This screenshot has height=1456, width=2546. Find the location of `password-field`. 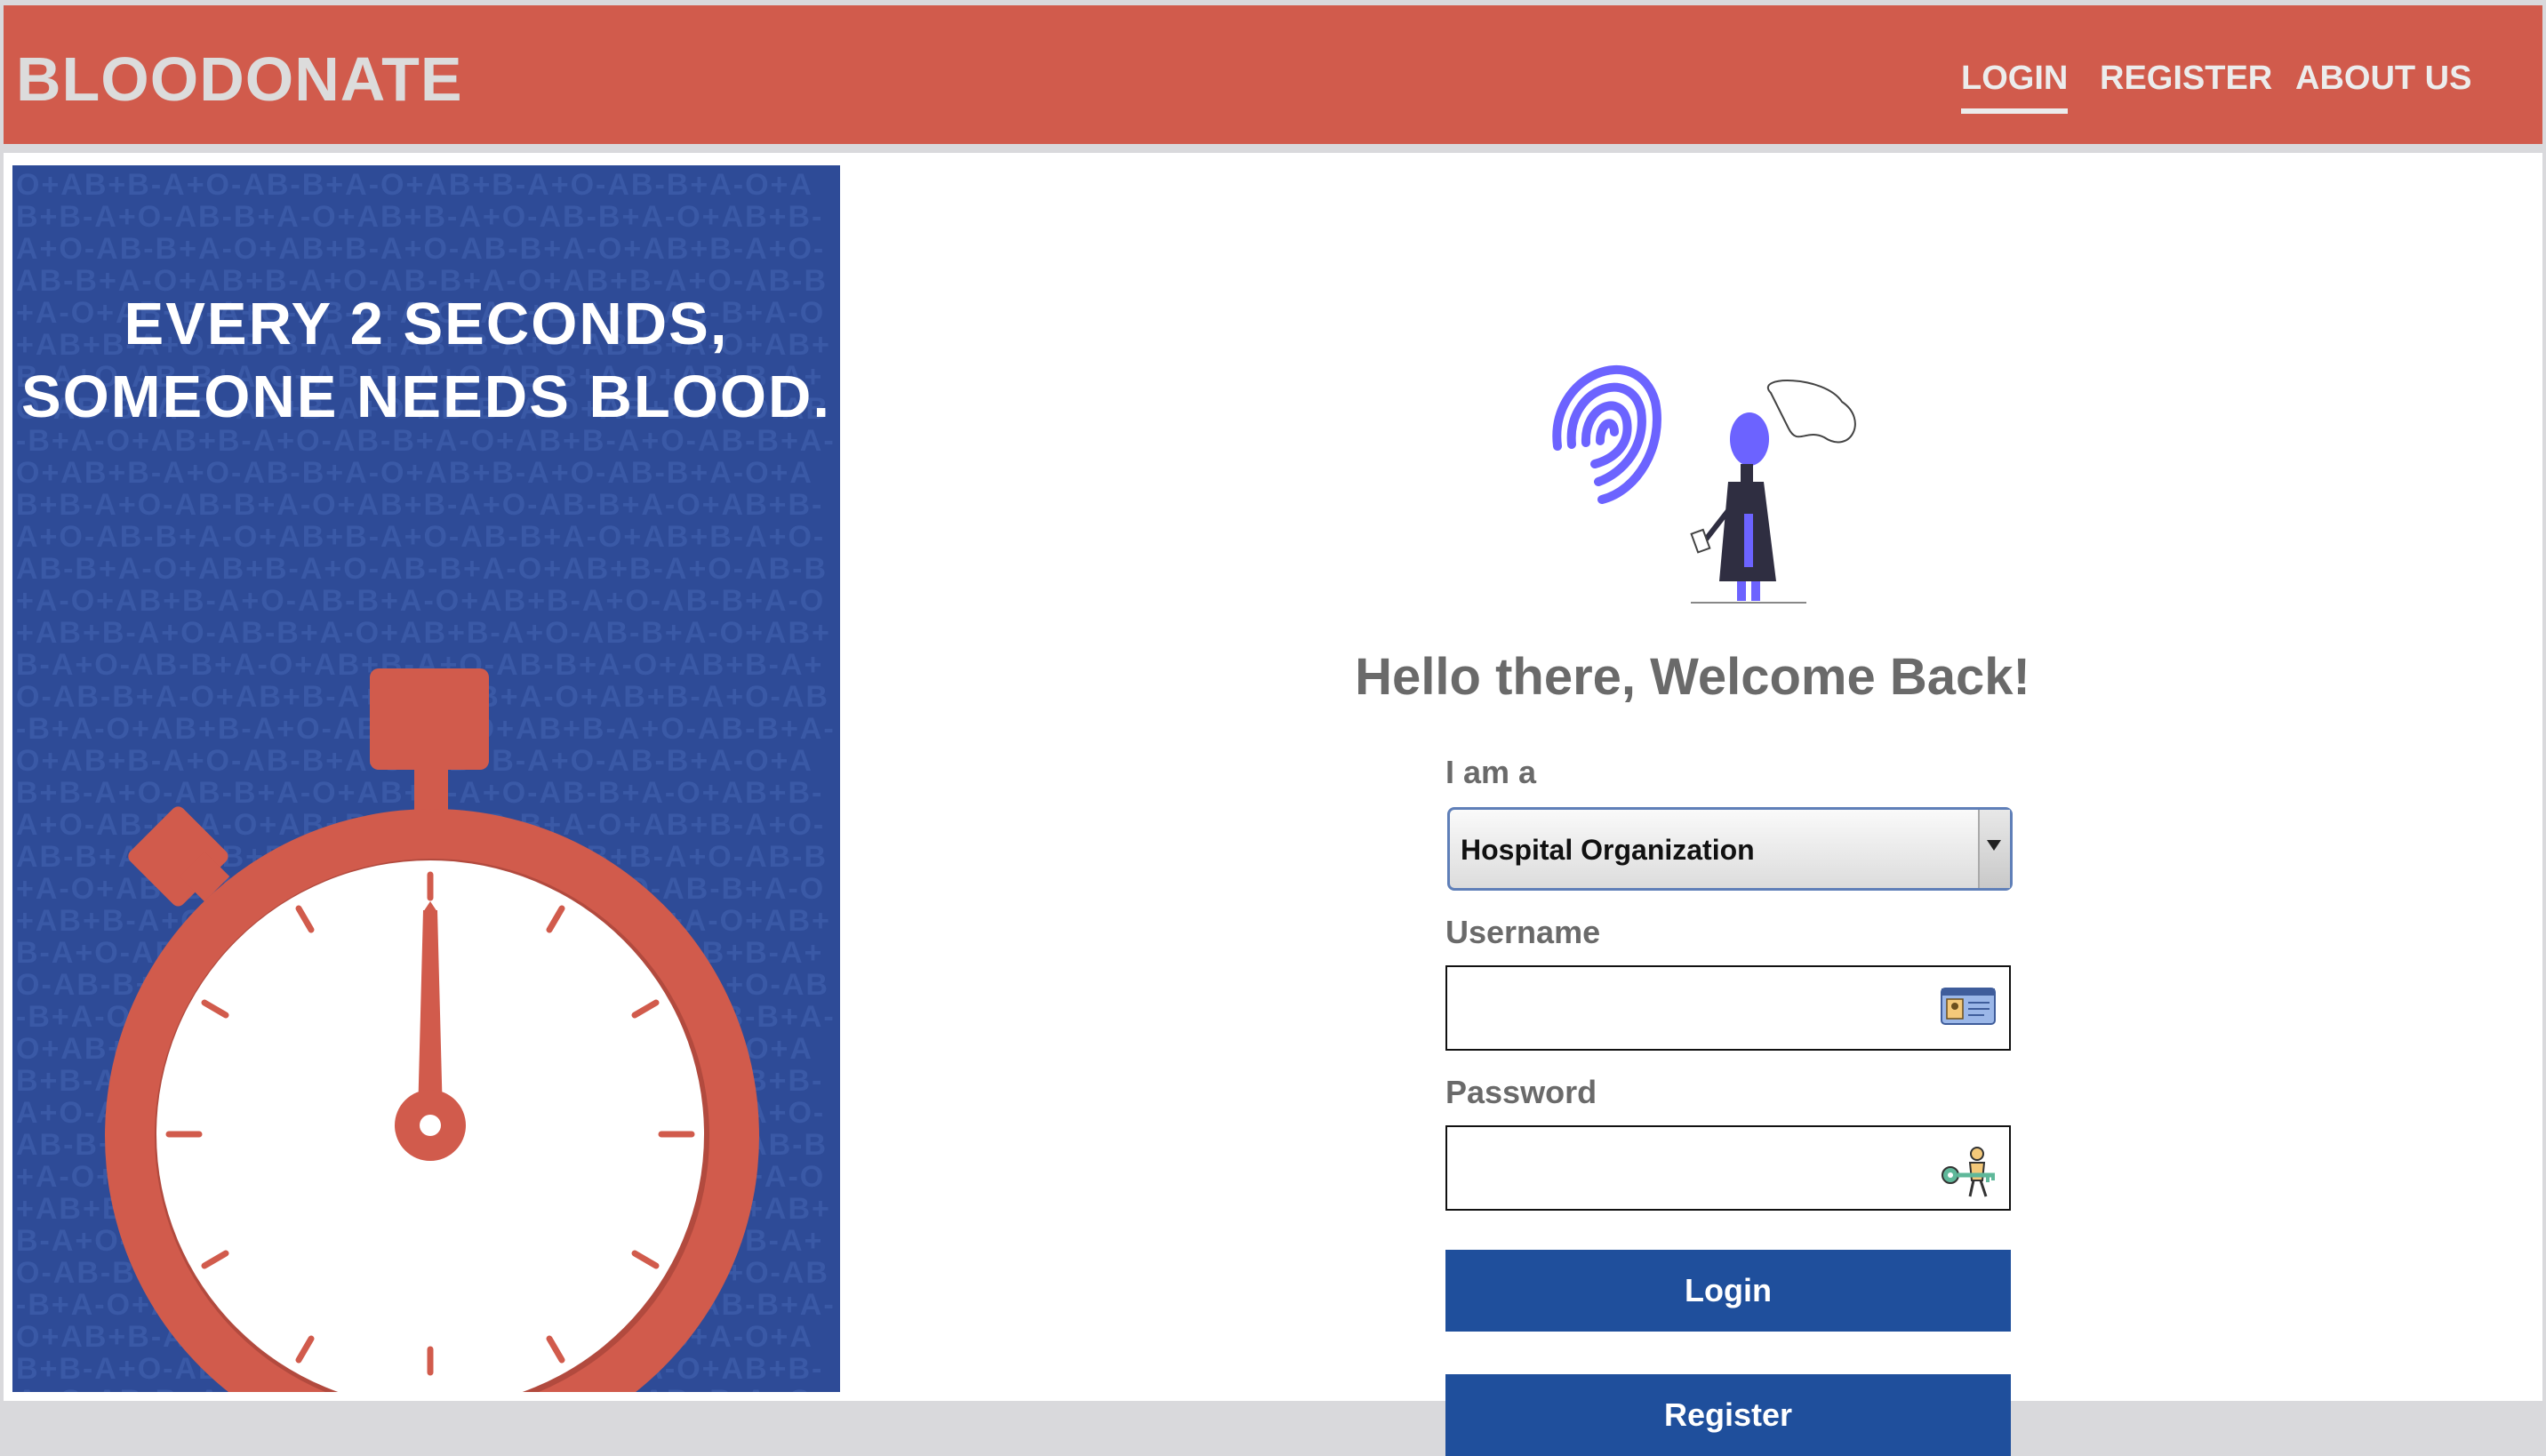

password-field is located at coordinates (1728, 1168).